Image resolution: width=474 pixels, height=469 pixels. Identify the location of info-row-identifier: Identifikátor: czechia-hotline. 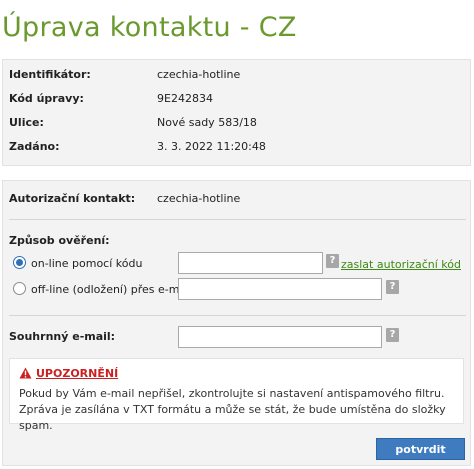
(234, 75).